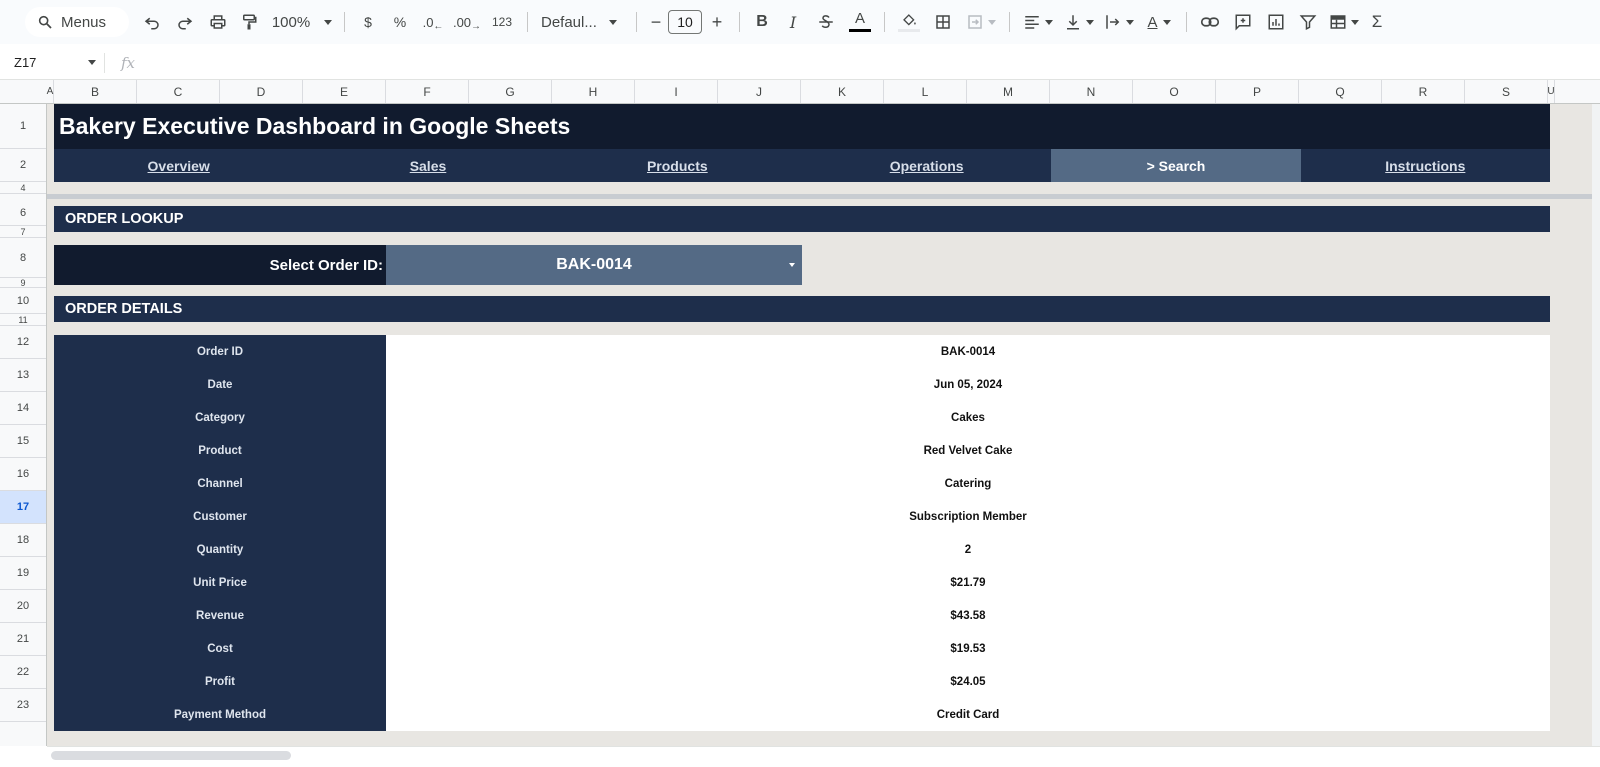  Describe the element at coordinates (220, 582) in the screenshot. I see `detail-label: Unit Price` at that location.